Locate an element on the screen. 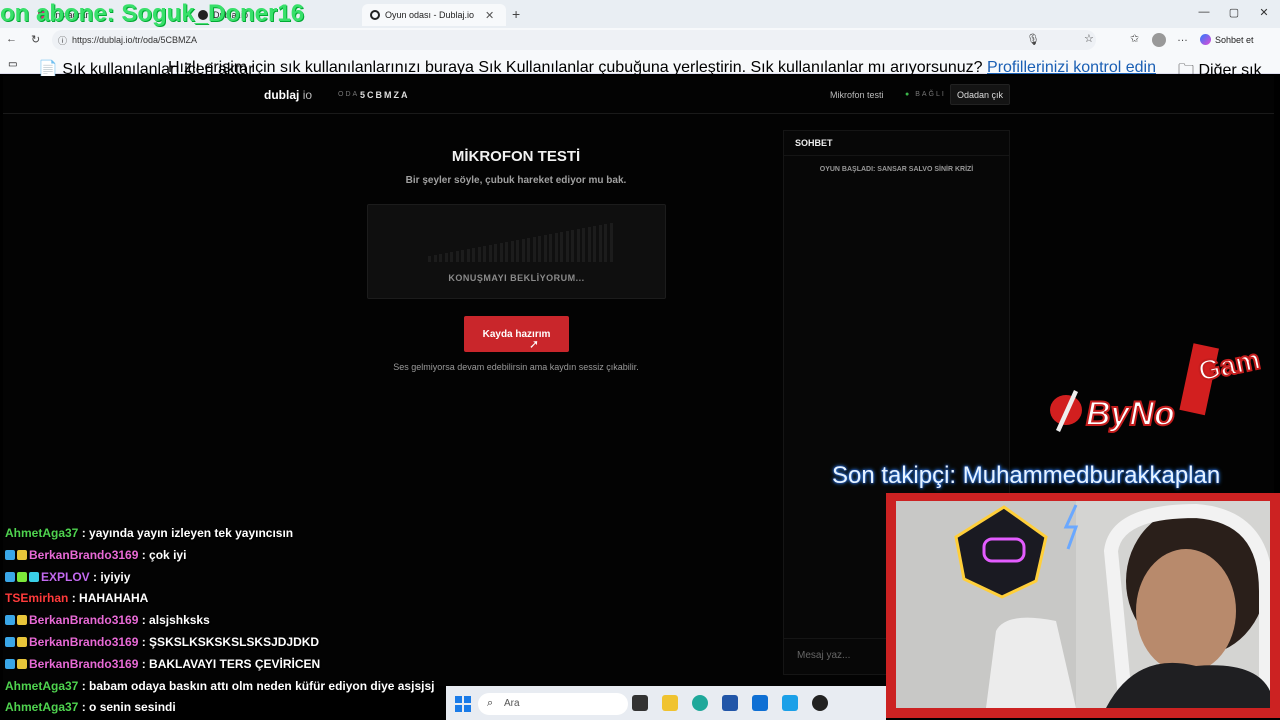 The image size is (1280, 720). maximize-icon: ▢ is located at coordinates (1234, 12).